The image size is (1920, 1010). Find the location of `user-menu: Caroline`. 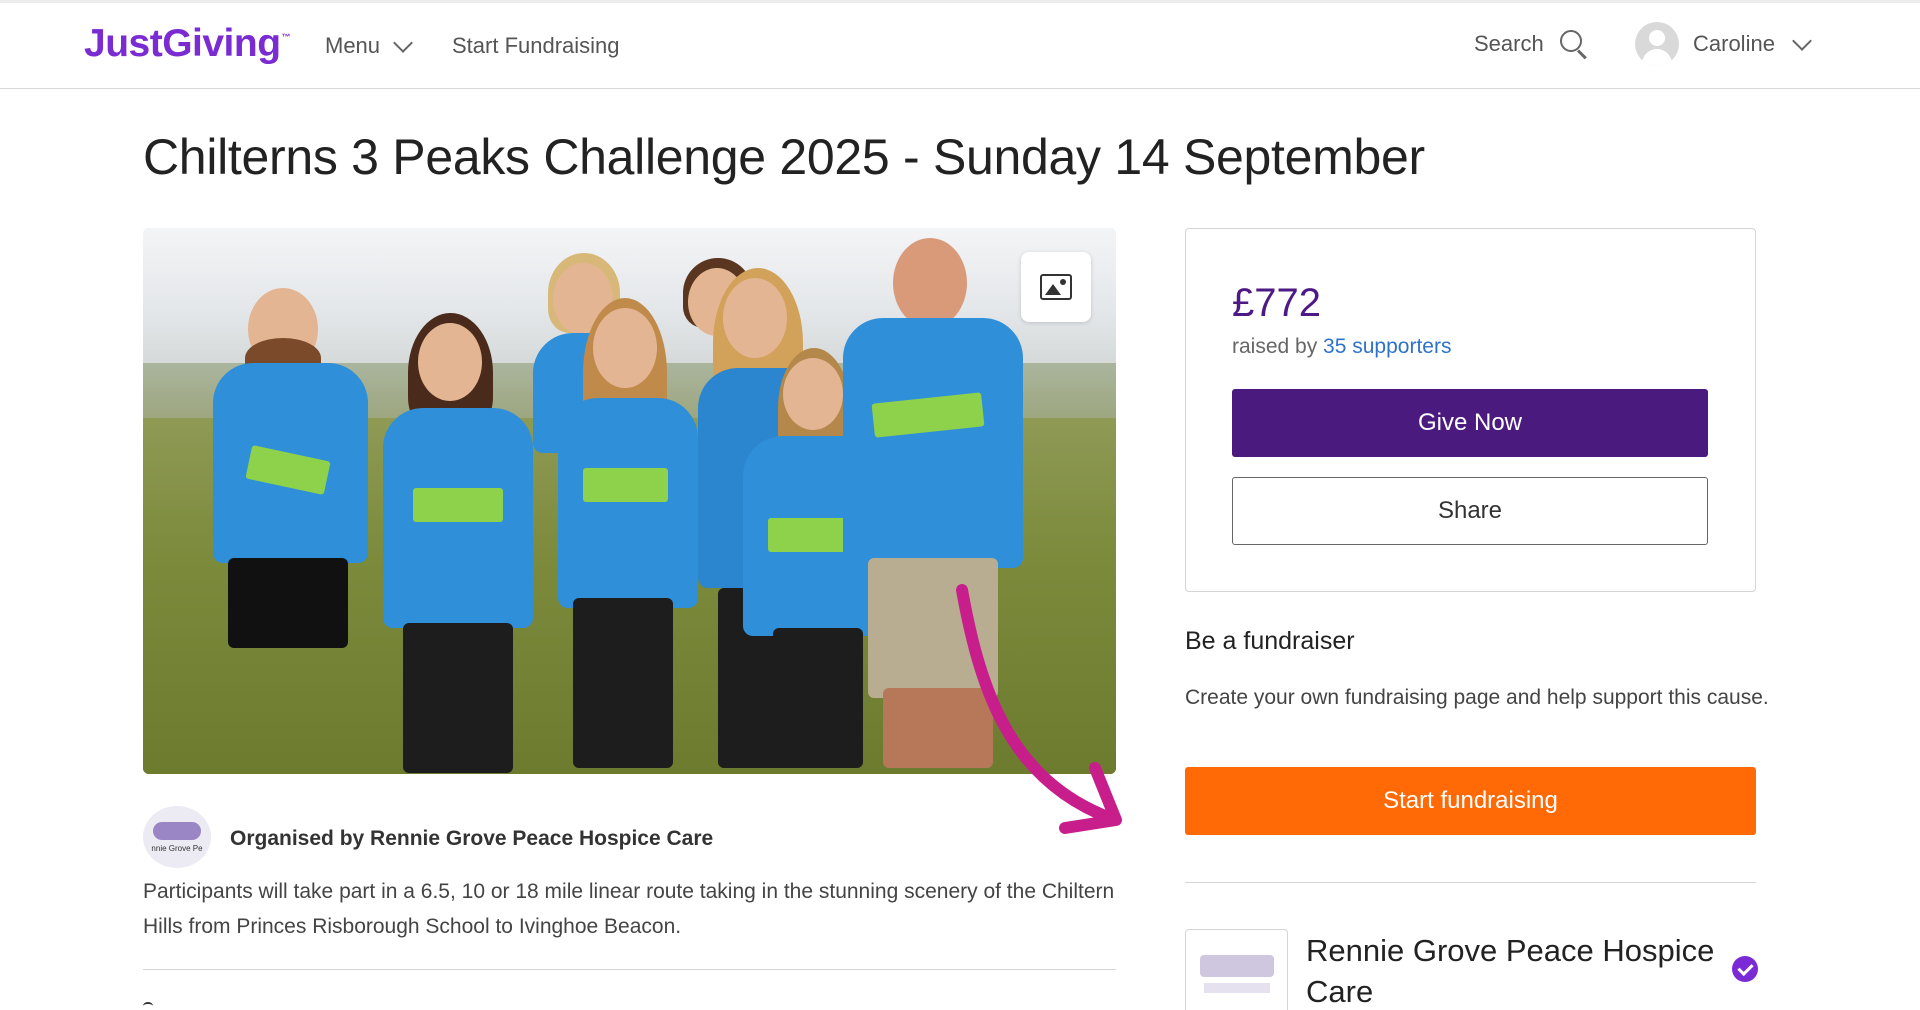

user-menu: Caroline is located at coordinates (1723, 44).